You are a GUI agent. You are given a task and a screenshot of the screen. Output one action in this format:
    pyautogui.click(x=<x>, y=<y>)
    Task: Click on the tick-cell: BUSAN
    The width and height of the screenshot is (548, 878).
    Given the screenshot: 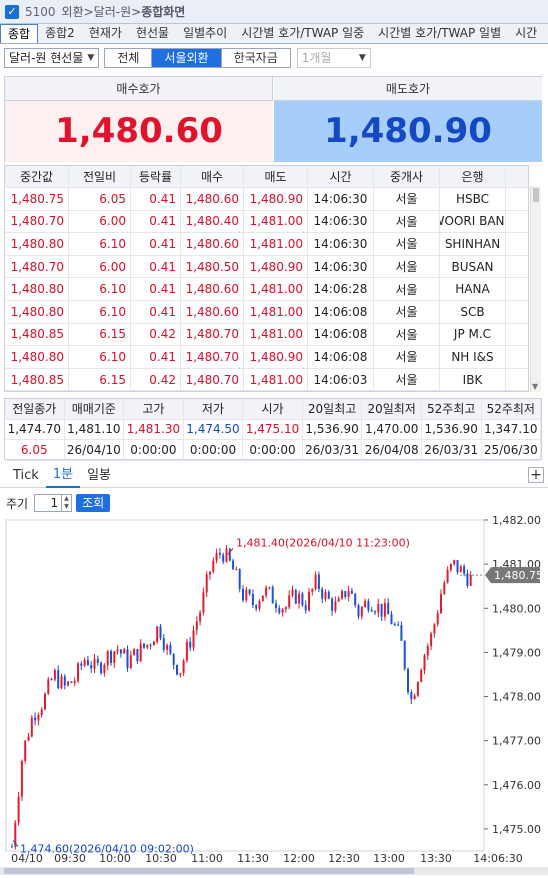 What is the action you would take?
    pyautogui.click(x=473, y=266)
    